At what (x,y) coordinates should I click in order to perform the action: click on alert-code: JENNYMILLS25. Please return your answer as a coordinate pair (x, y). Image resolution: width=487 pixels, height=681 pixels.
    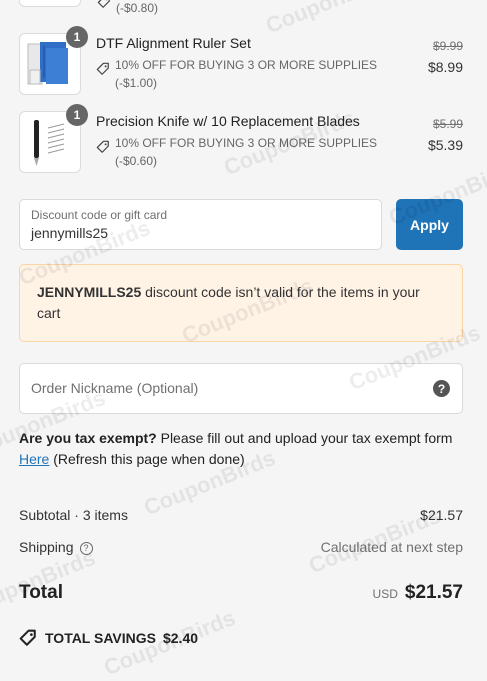
    Looking at the image, I should click on (89, 292).